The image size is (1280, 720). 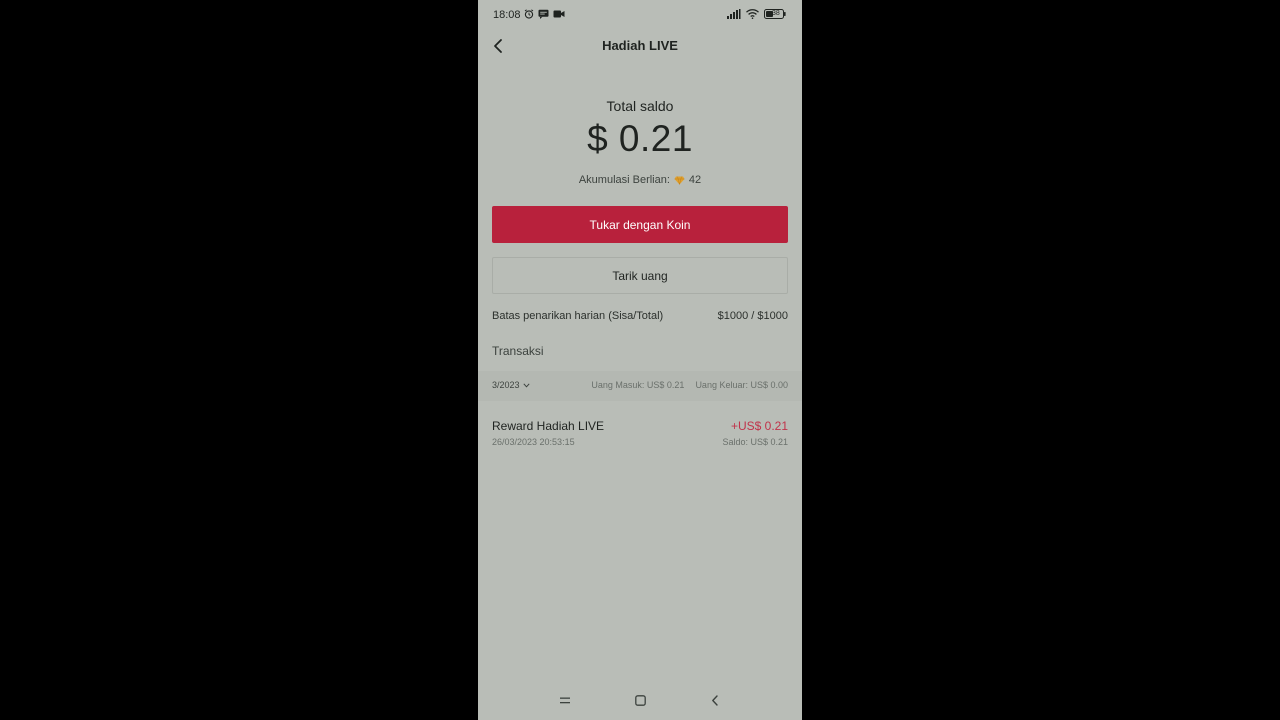 I want to click on transaction-balance: Saldo: US$ 0.21, so click(x=755, y=442).